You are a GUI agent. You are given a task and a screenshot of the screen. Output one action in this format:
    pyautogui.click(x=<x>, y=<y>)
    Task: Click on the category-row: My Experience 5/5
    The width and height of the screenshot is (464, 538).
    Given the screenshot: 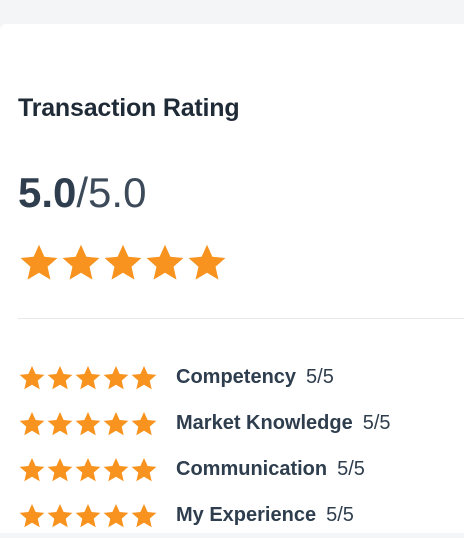 What is the action you would take?
    pyautogui.click(x=204, y=515)
    